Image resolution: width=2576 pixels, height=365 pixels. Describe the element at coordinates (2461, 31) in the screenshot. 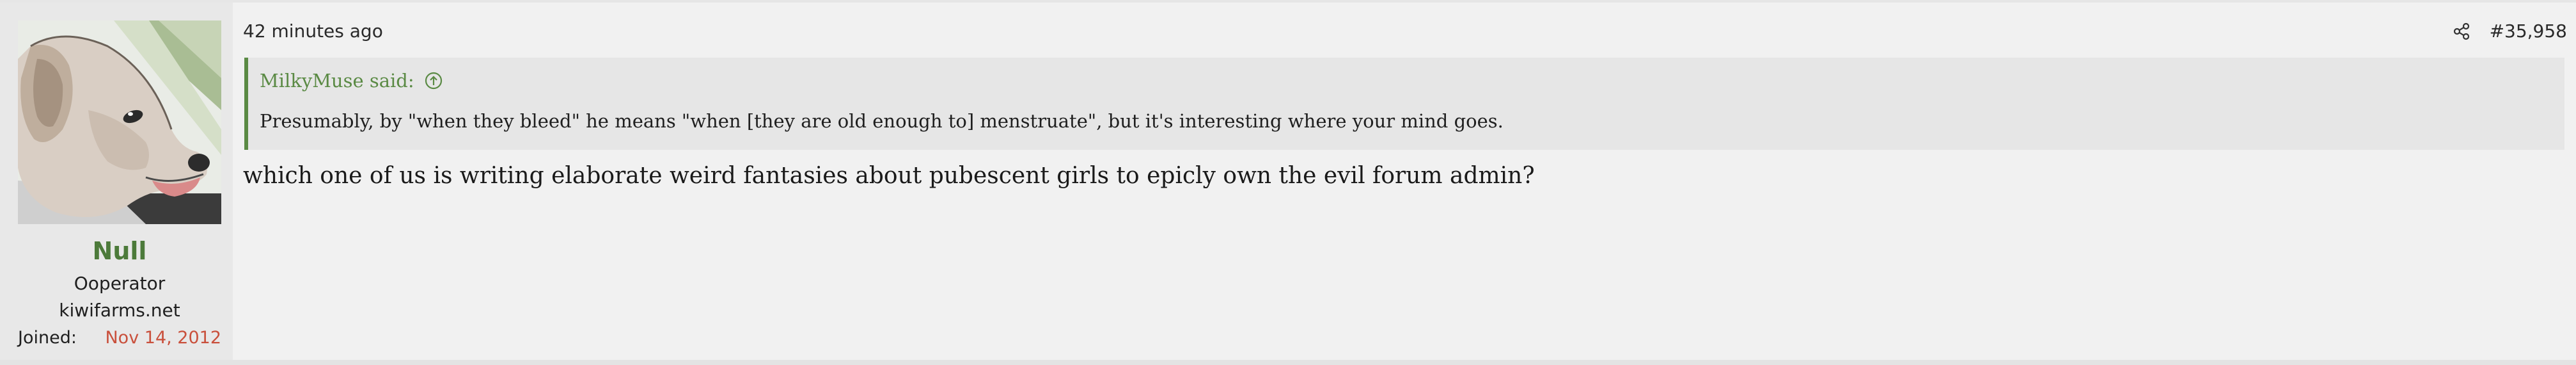

I see `share-icon` at that location.